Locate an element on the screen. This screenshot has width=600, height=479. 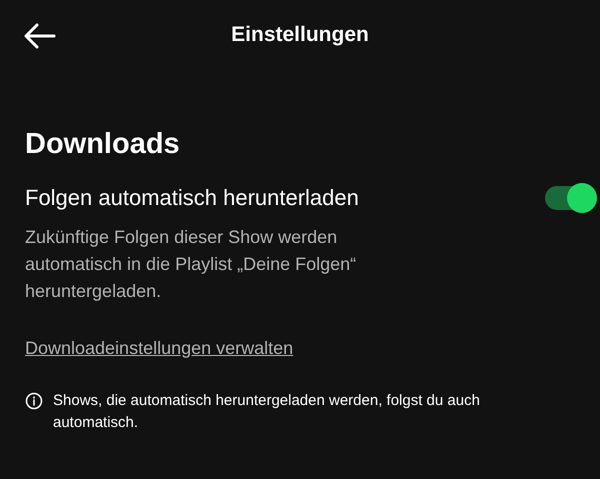
manage-downloads-link: Downloadeinstellungen verwalten is located at coordinates (159, 348).